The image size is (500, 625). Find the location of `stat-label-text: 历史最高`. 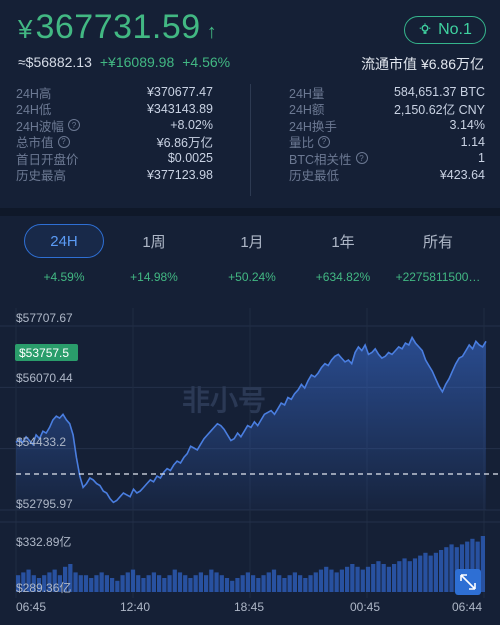

stat-label-text: 历史最高 is located at coordinates (41, 176).